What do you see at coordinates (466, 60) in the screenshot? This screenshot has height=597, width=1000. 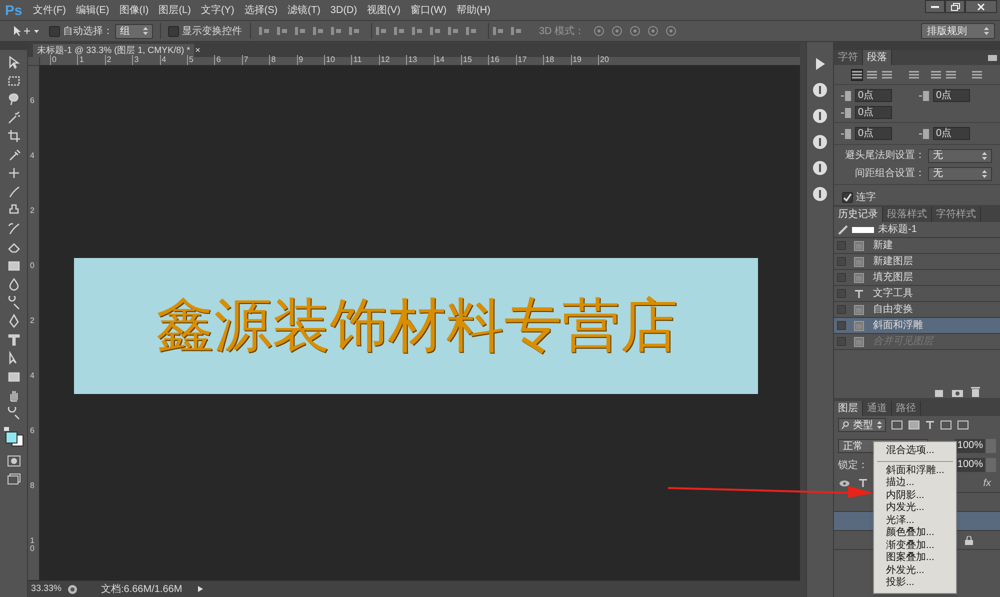 I see `ruler-label: 15` at bounding box center [466, 60].